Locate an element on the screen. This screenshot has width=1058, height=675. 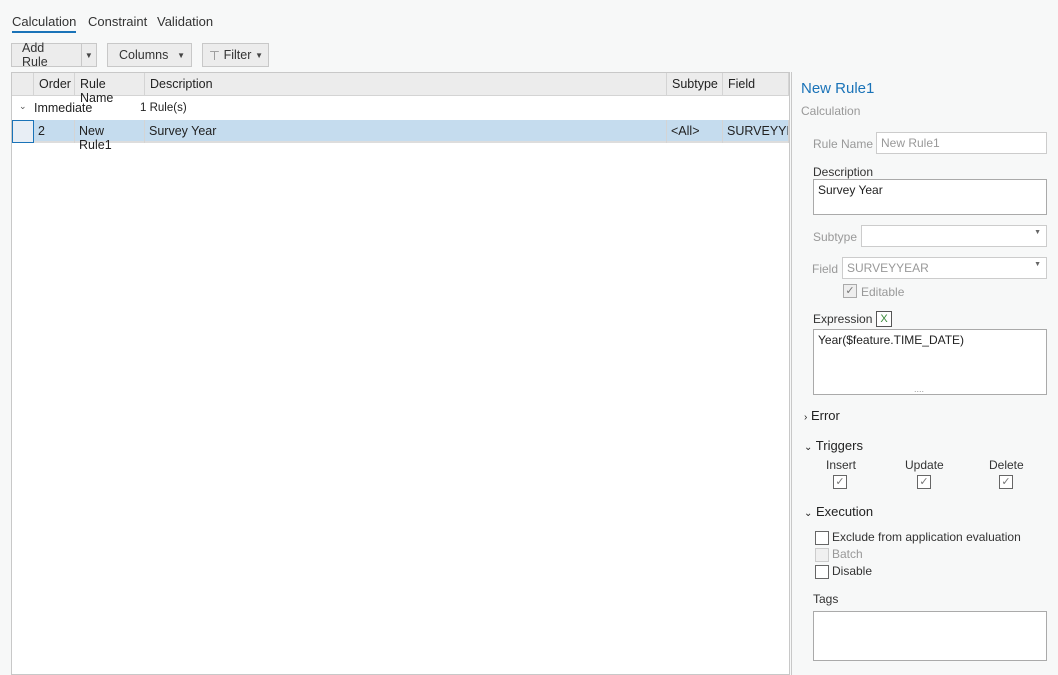
add-rule-button: Add Rule ▼ is located at coordinates (54, 55).